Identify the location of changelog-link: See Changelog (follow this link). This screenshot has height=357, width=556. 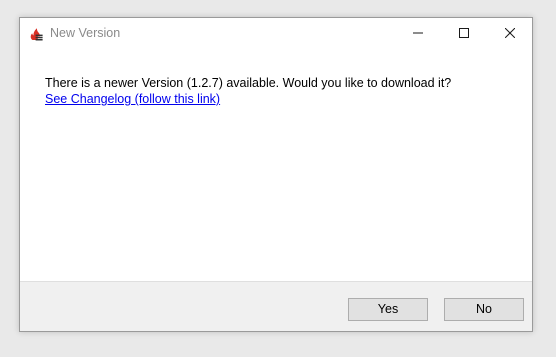
(132, 99).